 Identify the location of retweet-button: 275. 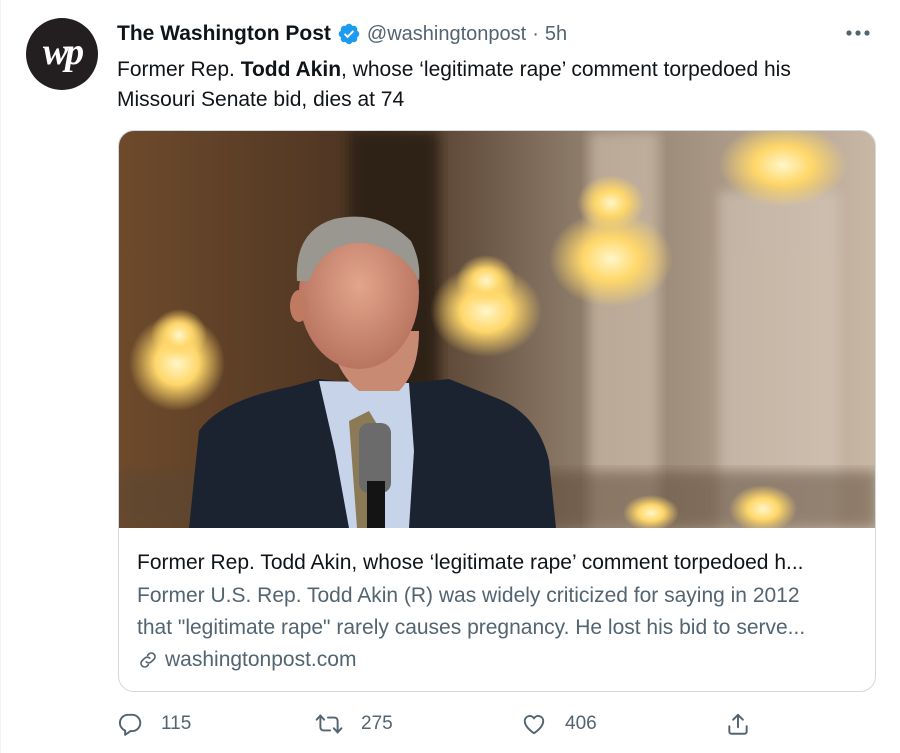
(354, 724).